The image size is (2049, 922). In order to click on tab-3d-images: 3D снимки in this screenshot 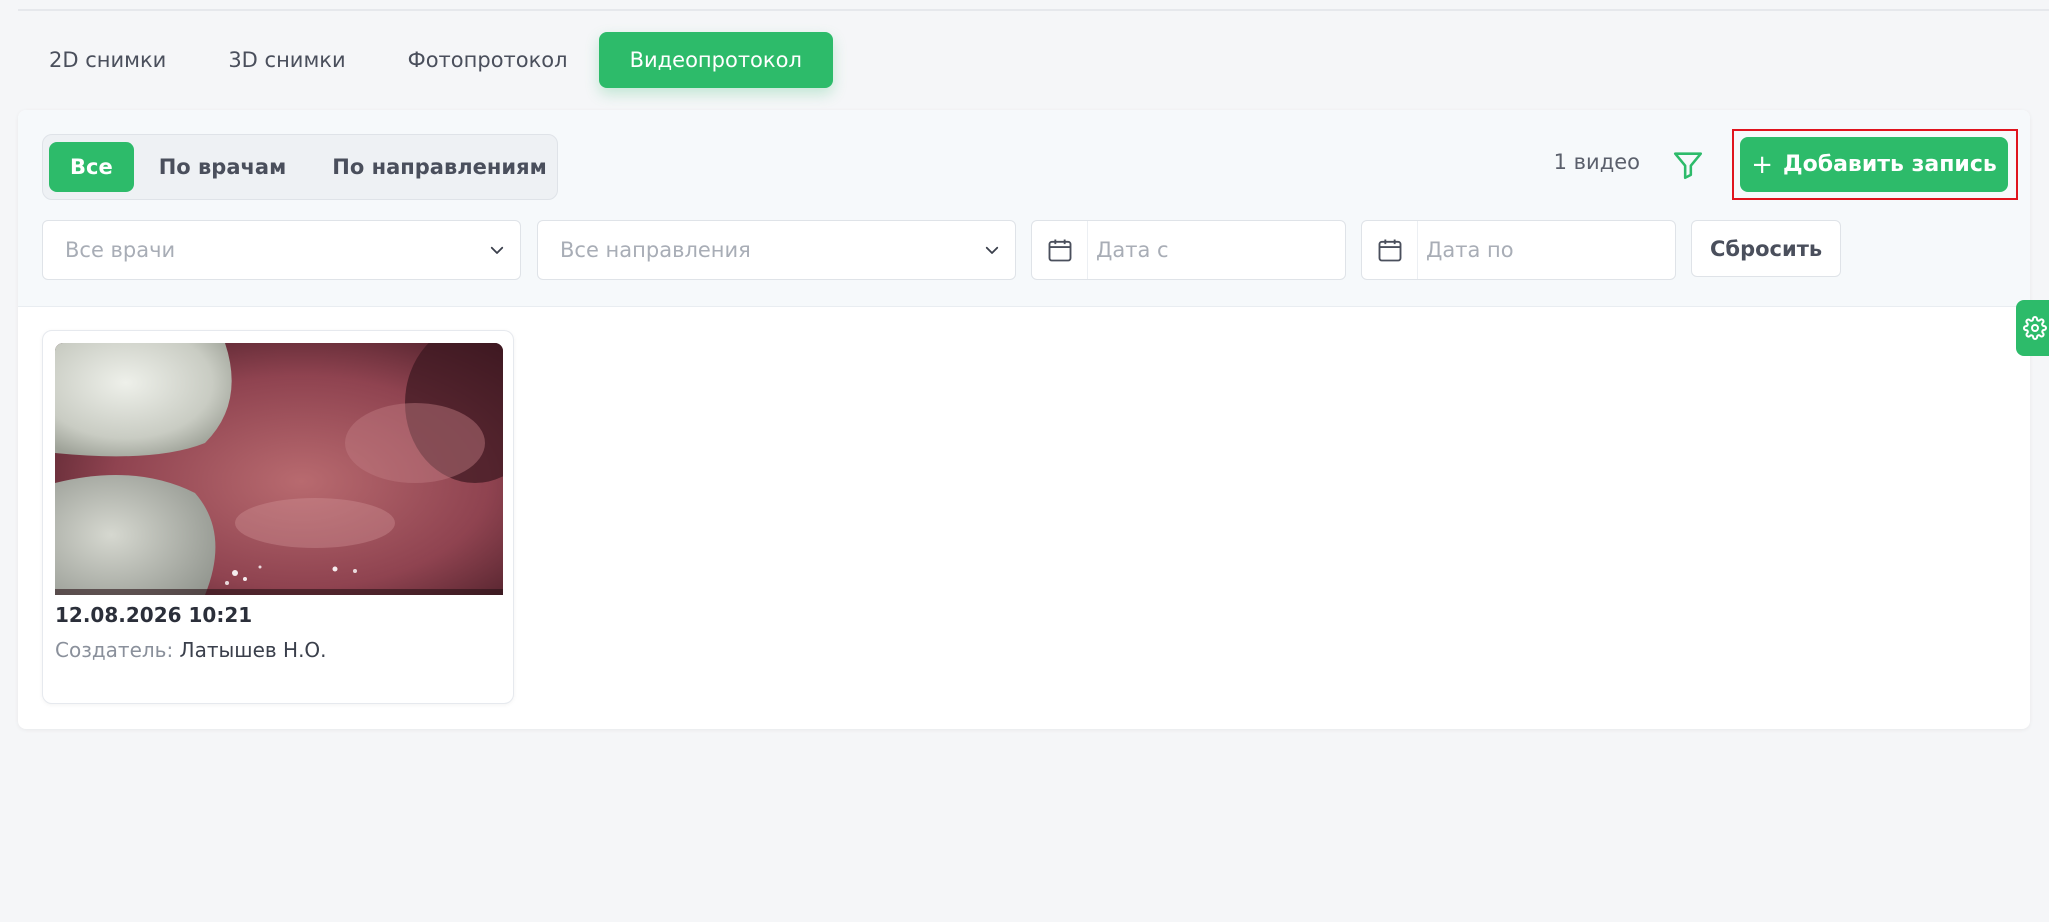, I will do `click(286, 60)`.